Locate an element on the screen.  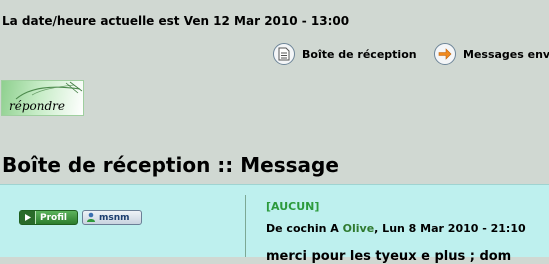
msnm-button-label: msnm is located at coordinates (114, 217).